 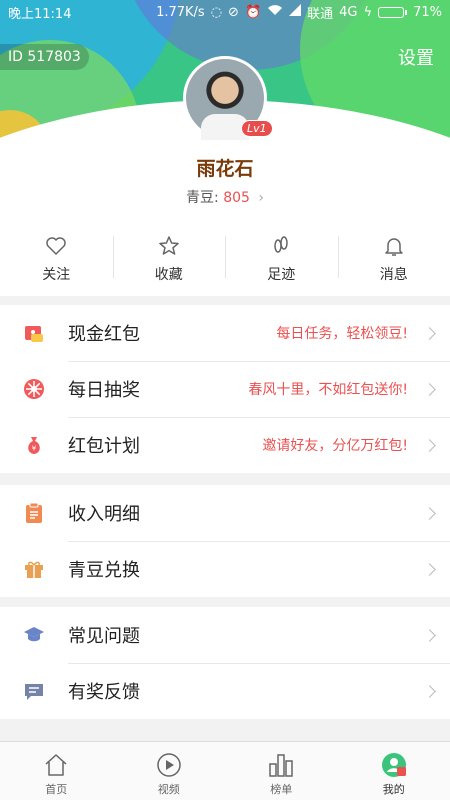 What do you see at coordinates (104, 446) in the screenshot?
I see `menu-item-label: 红包计划` at bounding box center [104, 446].